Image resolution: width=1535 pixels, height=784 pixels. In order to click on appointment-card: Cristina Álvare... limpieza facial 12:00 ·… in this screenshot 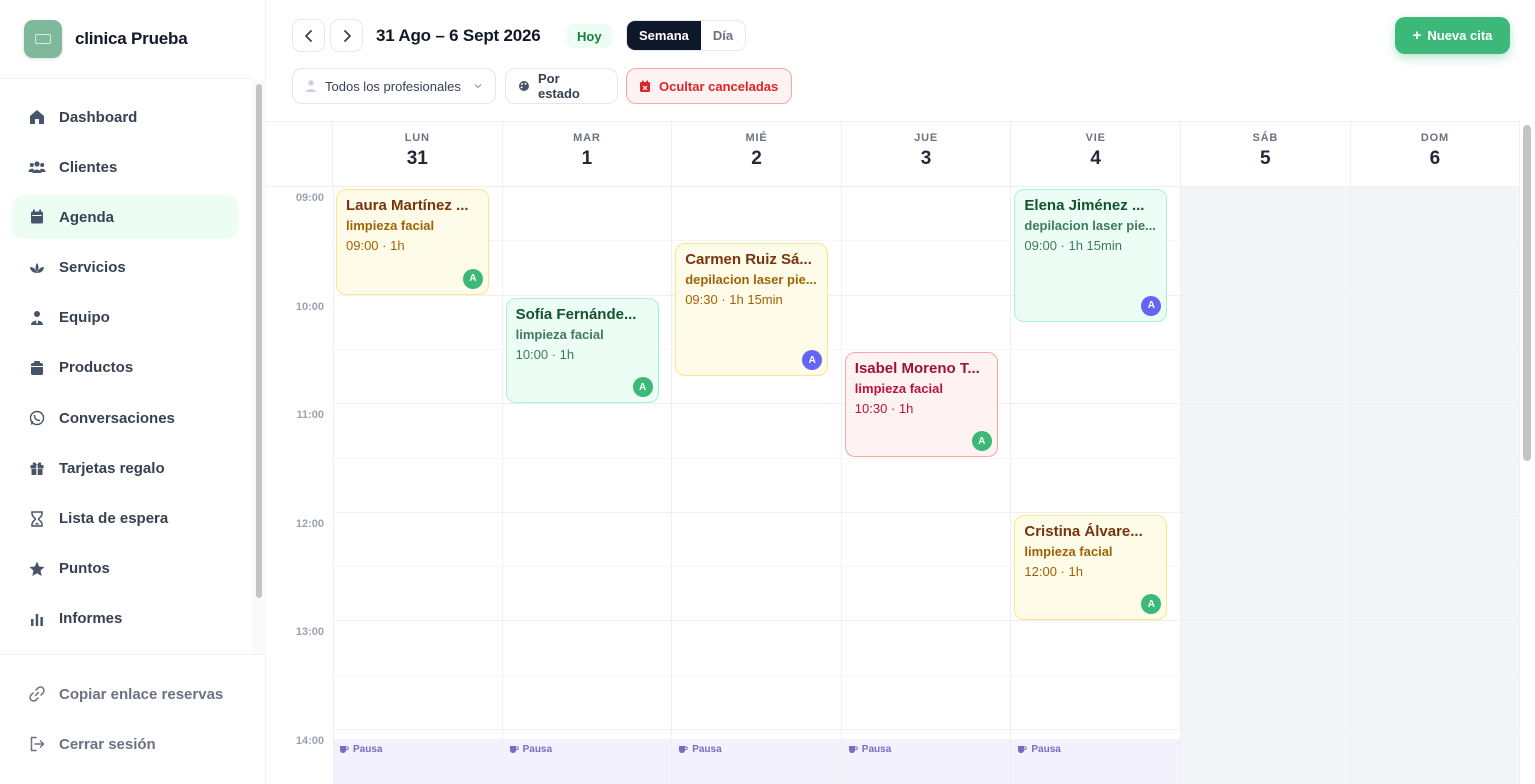, I will do `click(1091, 567)`.